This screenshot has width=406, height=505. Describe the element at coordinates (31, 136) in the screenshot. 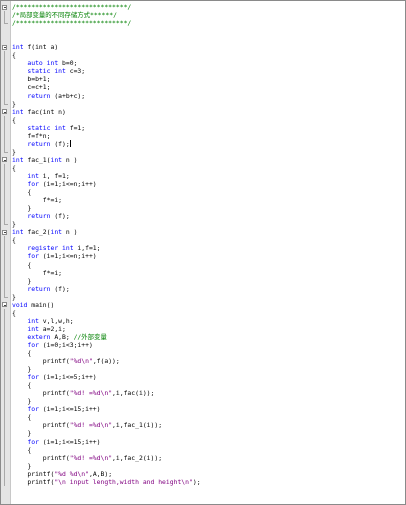

I see `code-line-text: f=f*n;` at that location.